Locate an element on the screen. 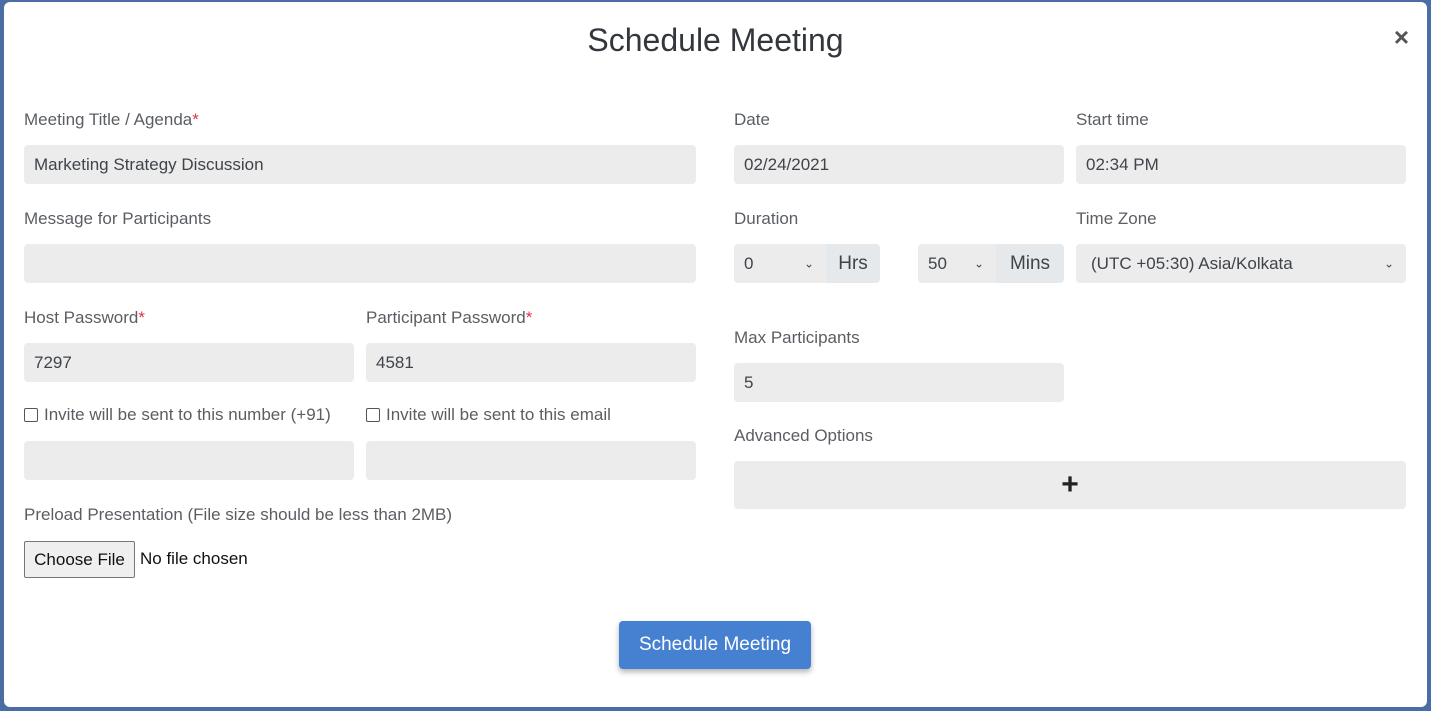 The height and width of the screenshot is (711, 1431). invite-email-row: Invite will be sent to this email is located at coordinates (488, 415).